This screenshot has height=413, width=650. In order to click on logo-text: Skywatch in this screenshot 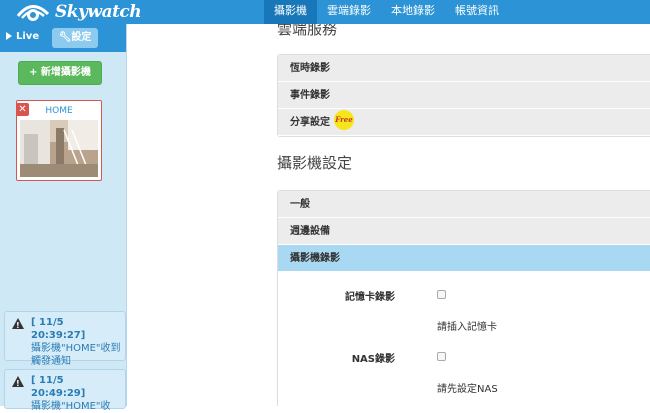, I will do `click(98, 12)`.